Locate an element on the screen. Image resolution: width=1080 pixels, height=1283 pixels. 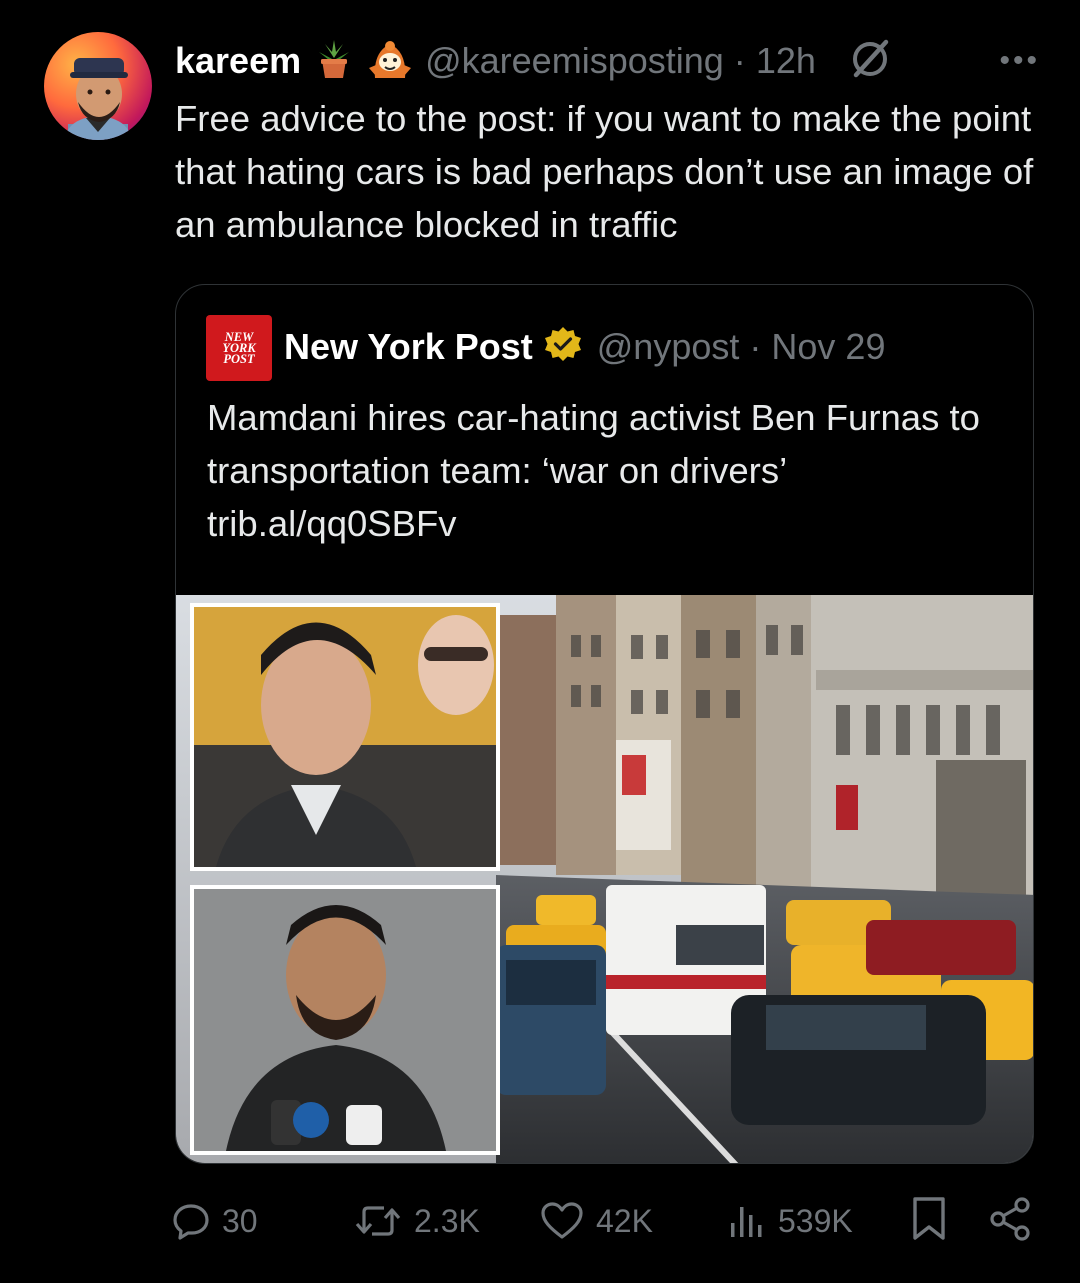
views-chart-icon is located at coordinates (746, 1222).